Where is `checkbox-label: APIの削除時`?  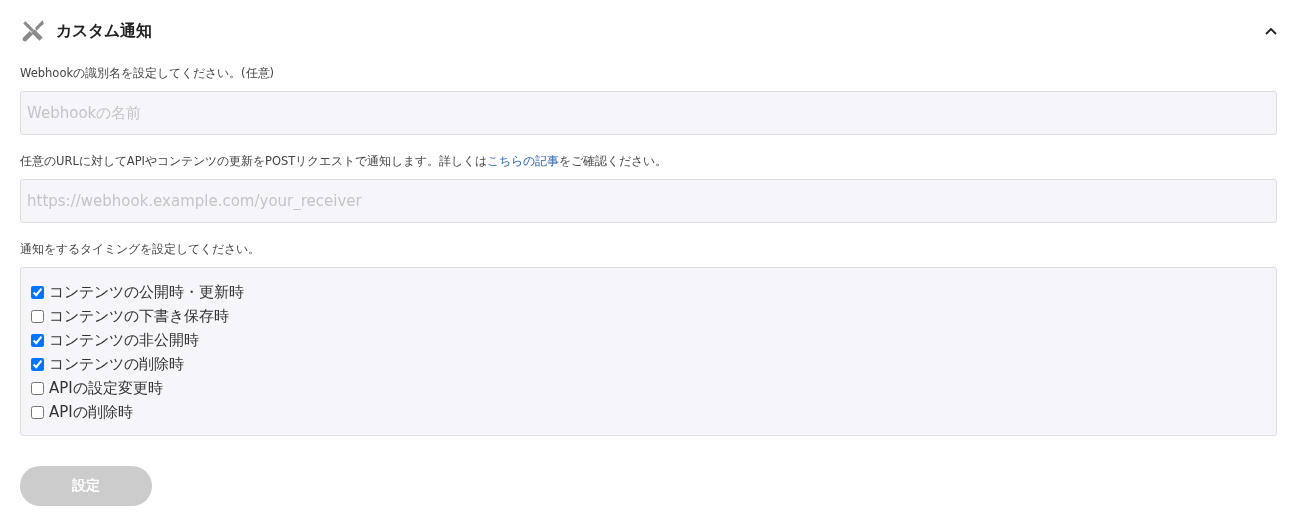
checkbox-label: APIの削除時 is located at coordinates (91, 412).